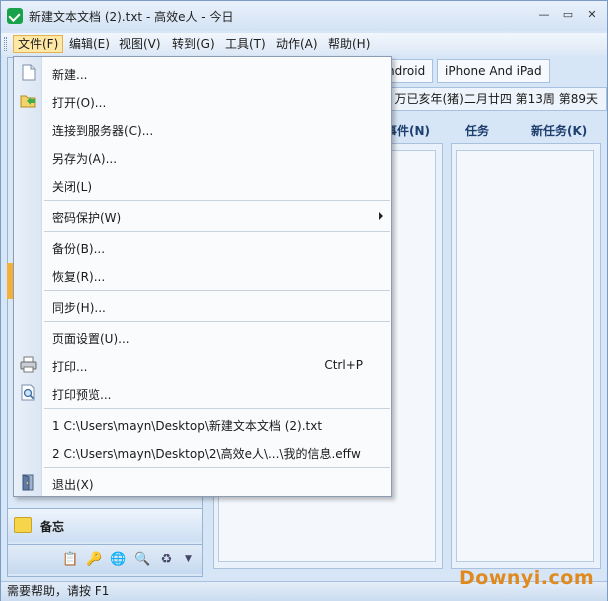 This screenshot has height=601, width=608. I want to click on menu-view: 视图(V), so click(140, 44).